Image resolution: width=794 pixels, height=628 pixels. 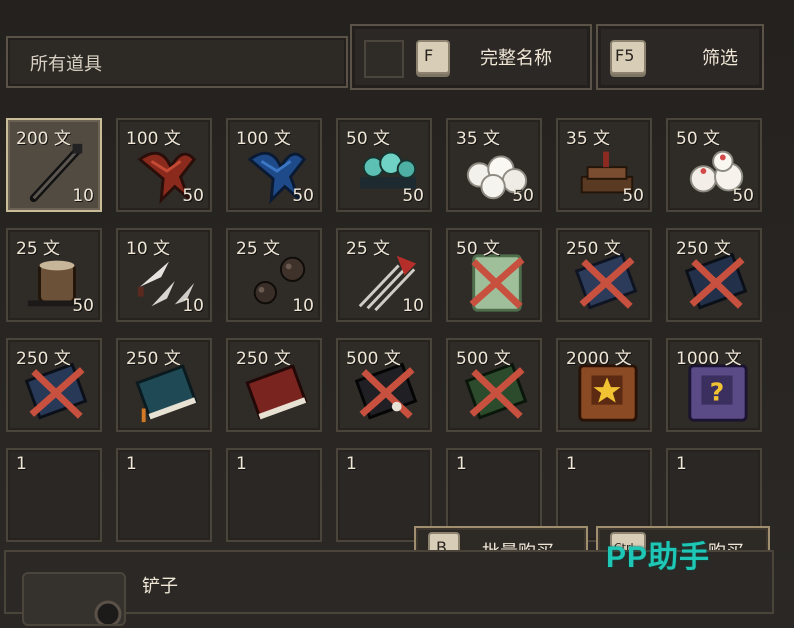 What do you see at coordinates (54, 275) in the screenshot?
I see `item-slot: 25 文 50` at bounding box center [54, 275].